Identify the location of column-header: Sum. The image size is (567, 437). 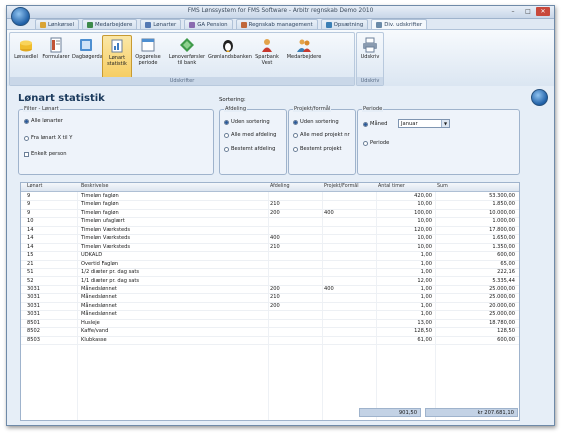
(442, 186).